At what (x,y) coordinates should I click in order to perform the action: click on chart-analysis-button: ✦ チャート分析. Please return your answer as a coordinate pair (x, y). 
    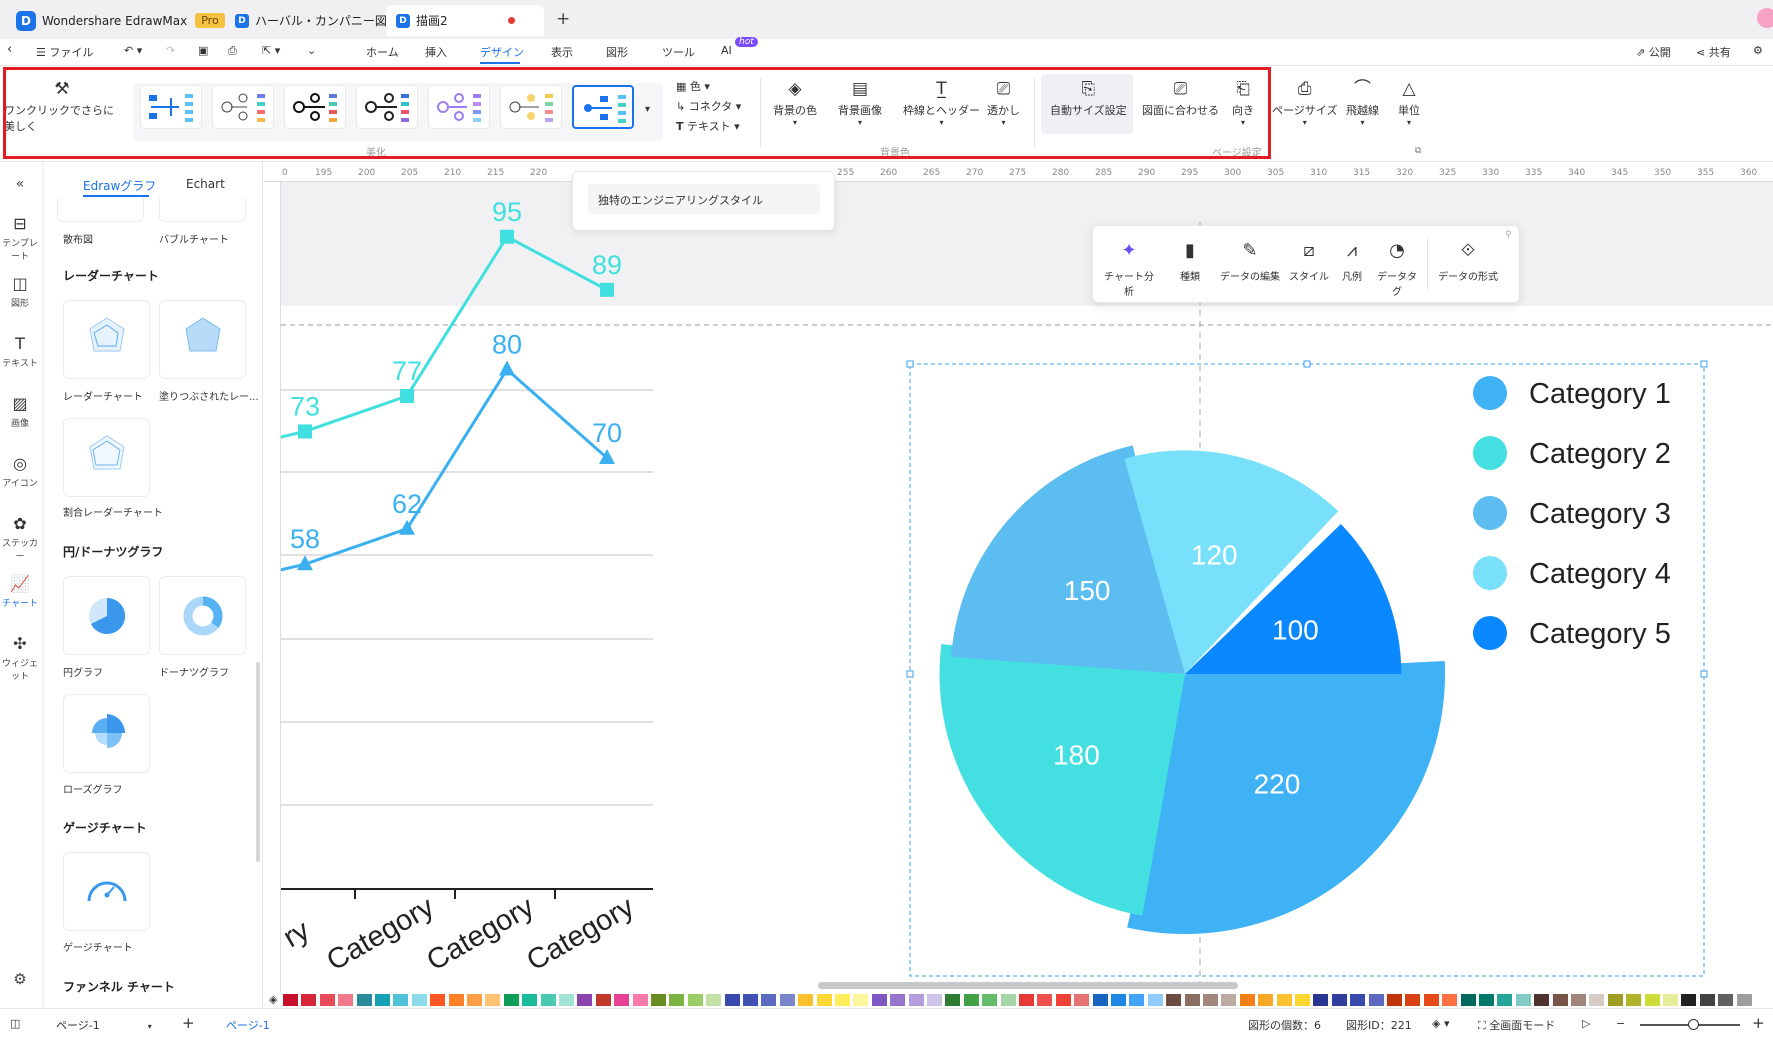
    Looking at the image, I should click on (1129, 268).